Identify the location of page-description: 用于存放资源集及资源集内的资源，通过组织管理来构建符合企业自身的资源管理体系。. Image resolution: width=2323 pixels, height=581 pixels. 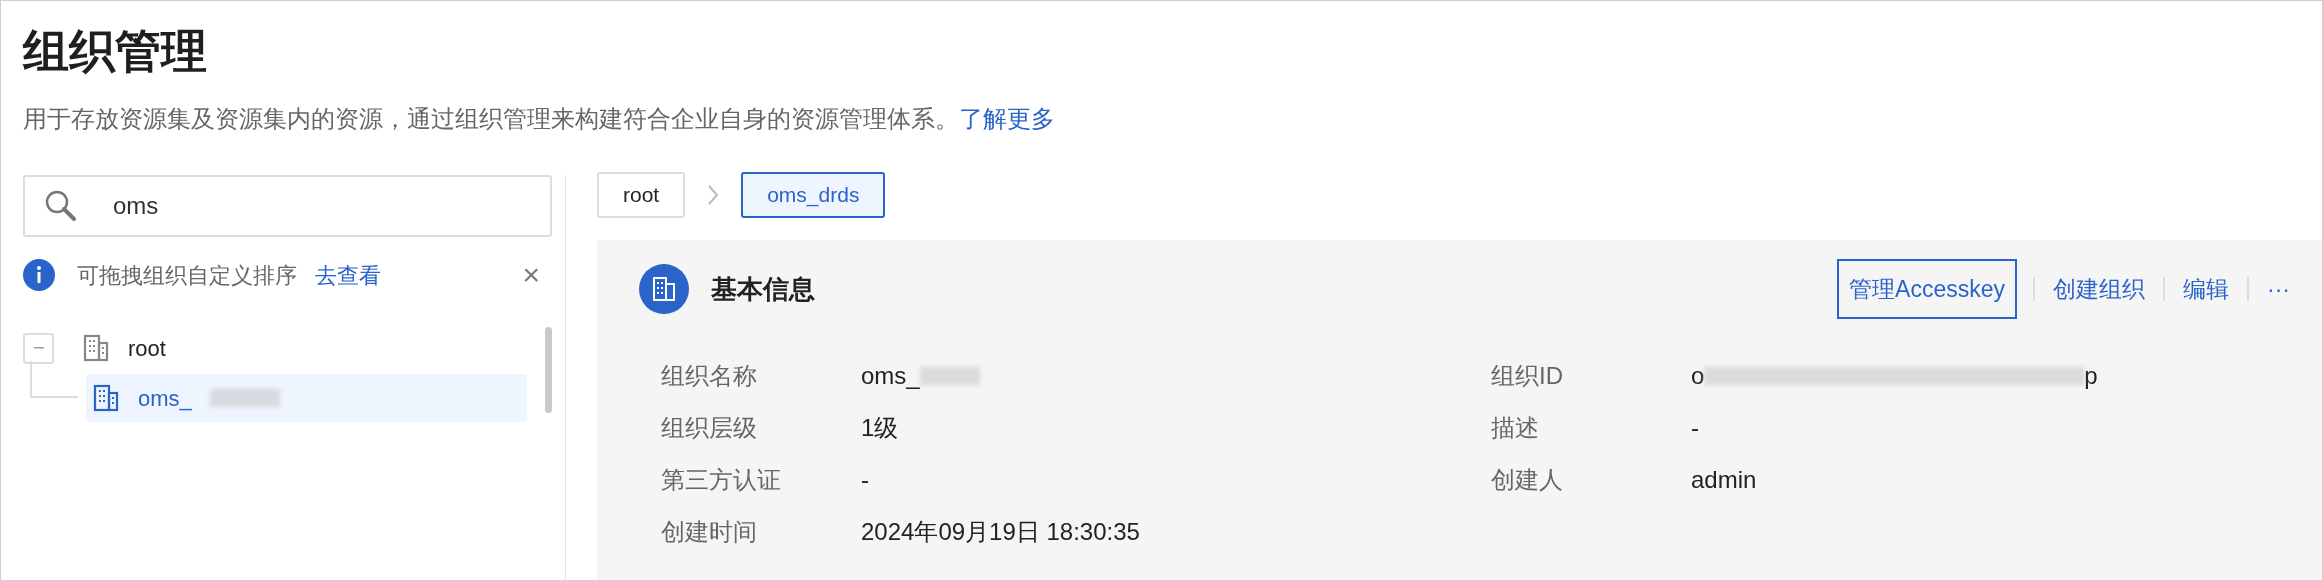
(491, 118).